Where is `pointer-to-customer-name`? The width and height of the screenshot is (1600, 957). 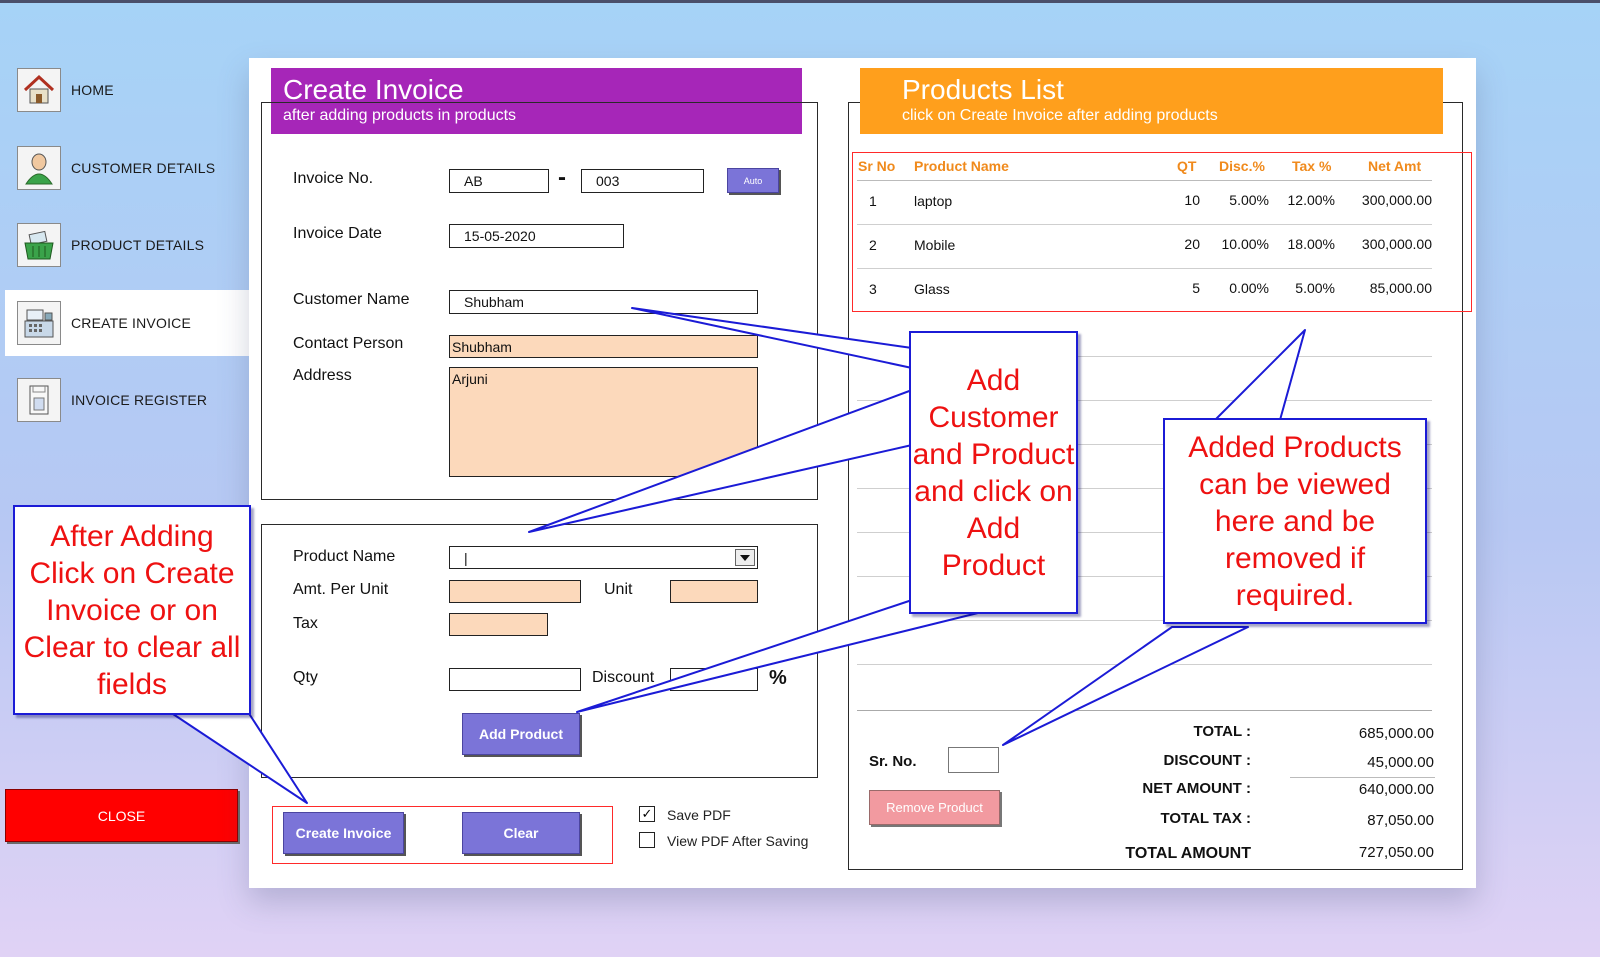
pointer-to-customer-name is located at coordinates (772, 338).